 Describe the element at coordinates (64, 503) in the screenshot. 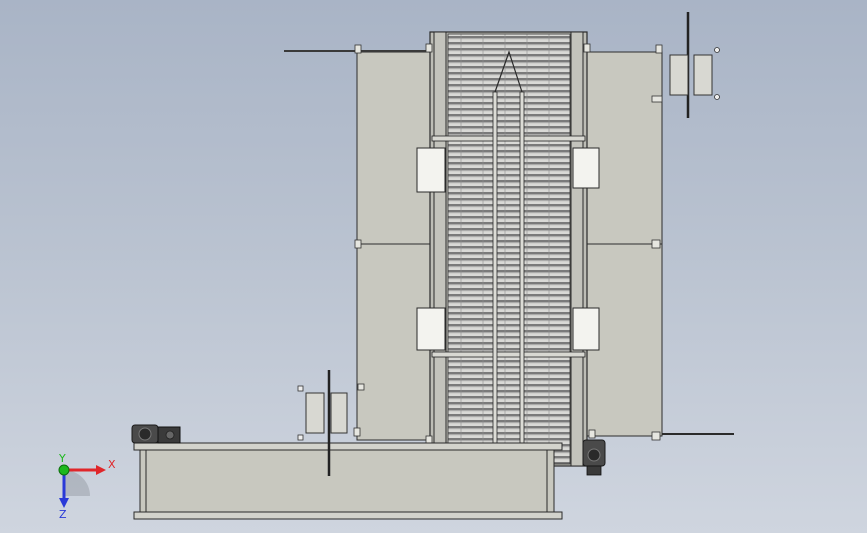

I see `z-axis-arrowhead-icon` at that location.